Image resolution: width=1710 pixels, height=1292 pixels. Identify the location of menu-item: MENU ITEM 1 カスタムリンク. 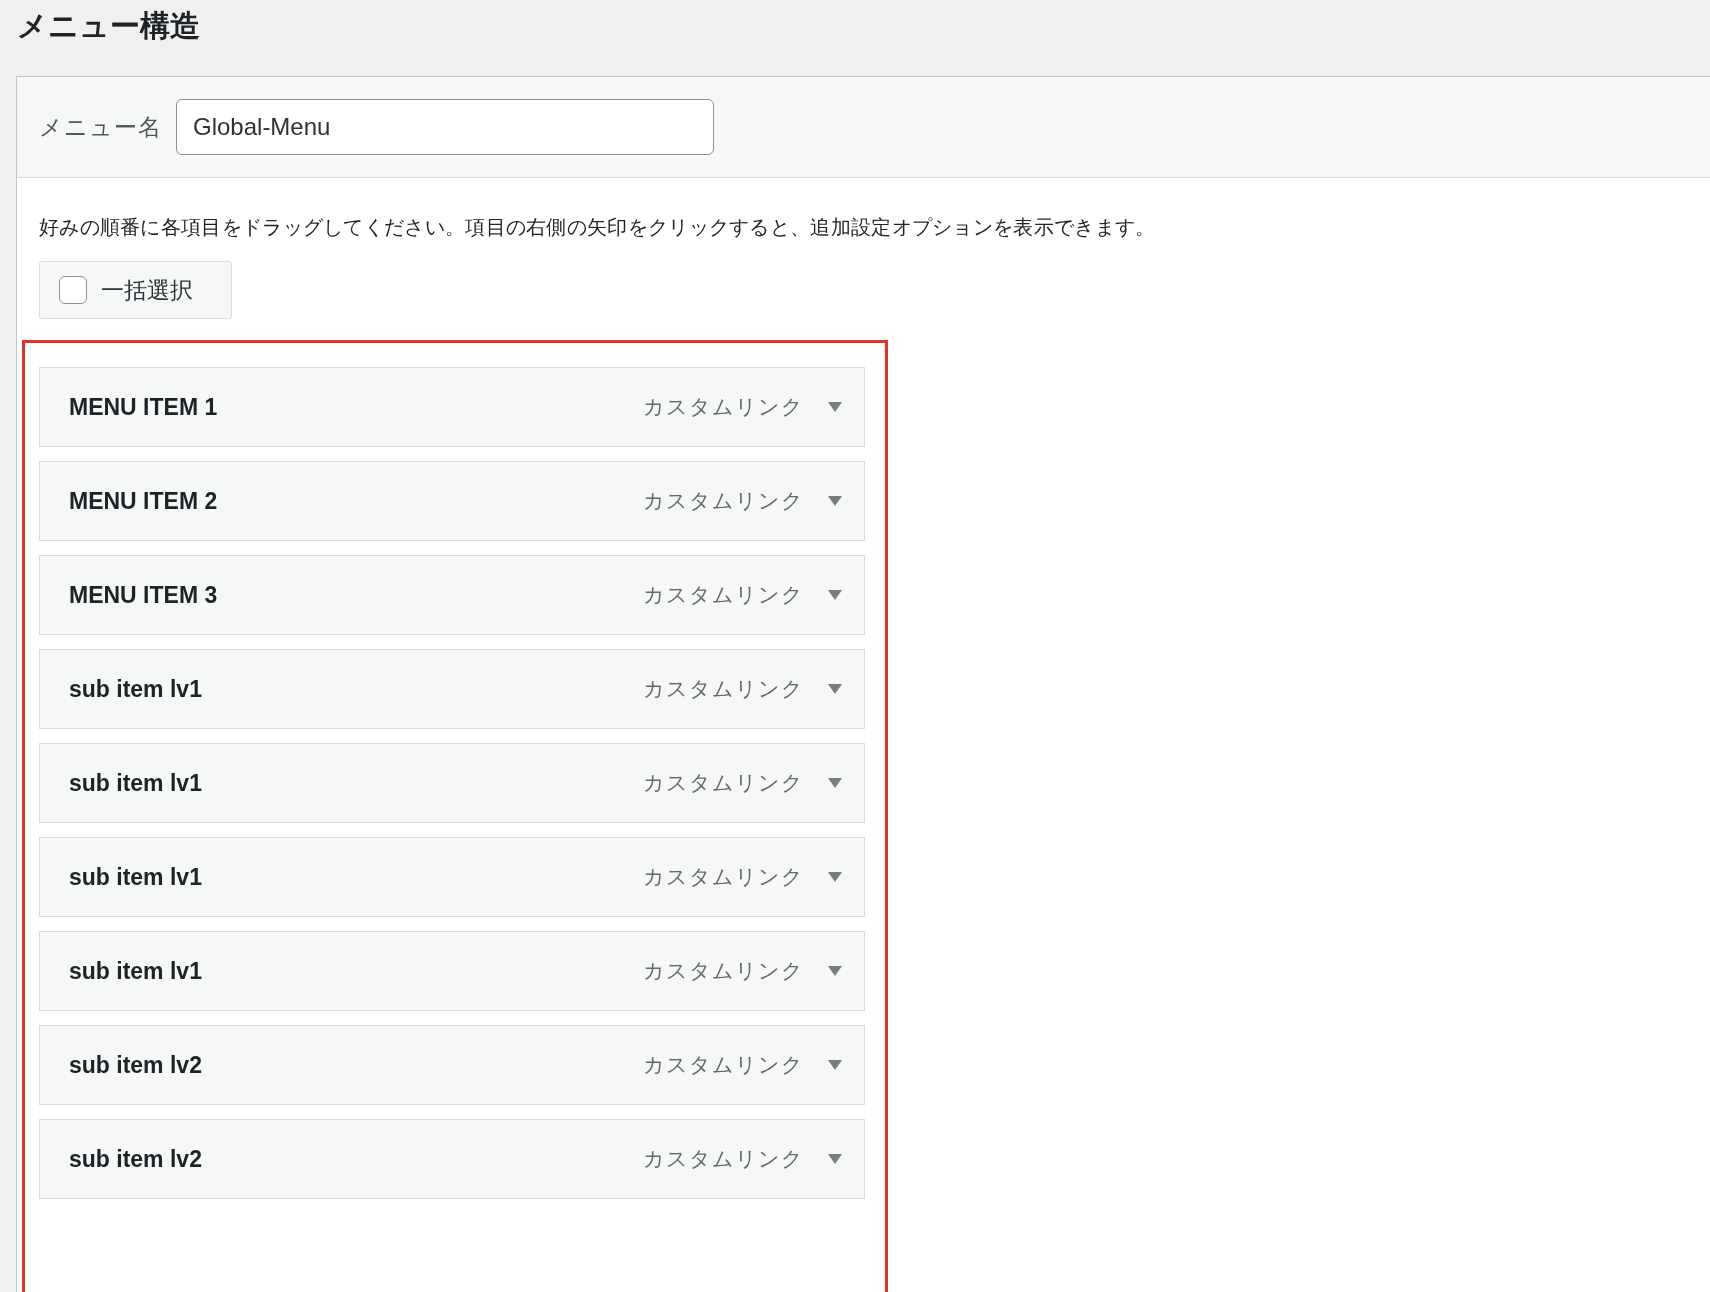
(452, 407).